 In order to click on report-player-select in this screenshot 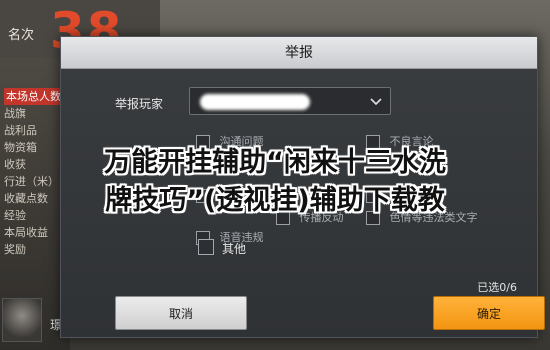, I will do `click(290, 101)`.